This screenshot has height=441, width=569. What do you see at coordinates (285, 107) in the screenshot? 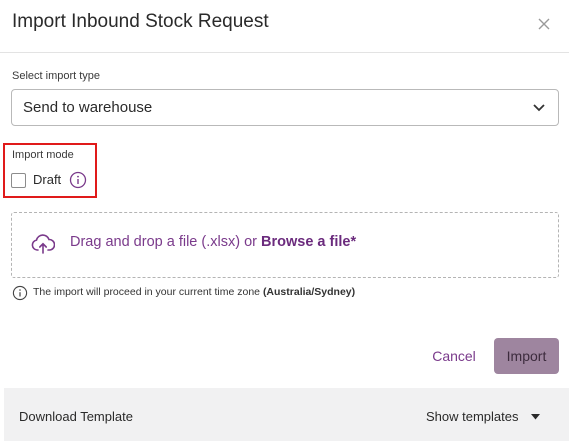
I see `import-type-select: Send to warehouse` at bounding box center [285, 107].